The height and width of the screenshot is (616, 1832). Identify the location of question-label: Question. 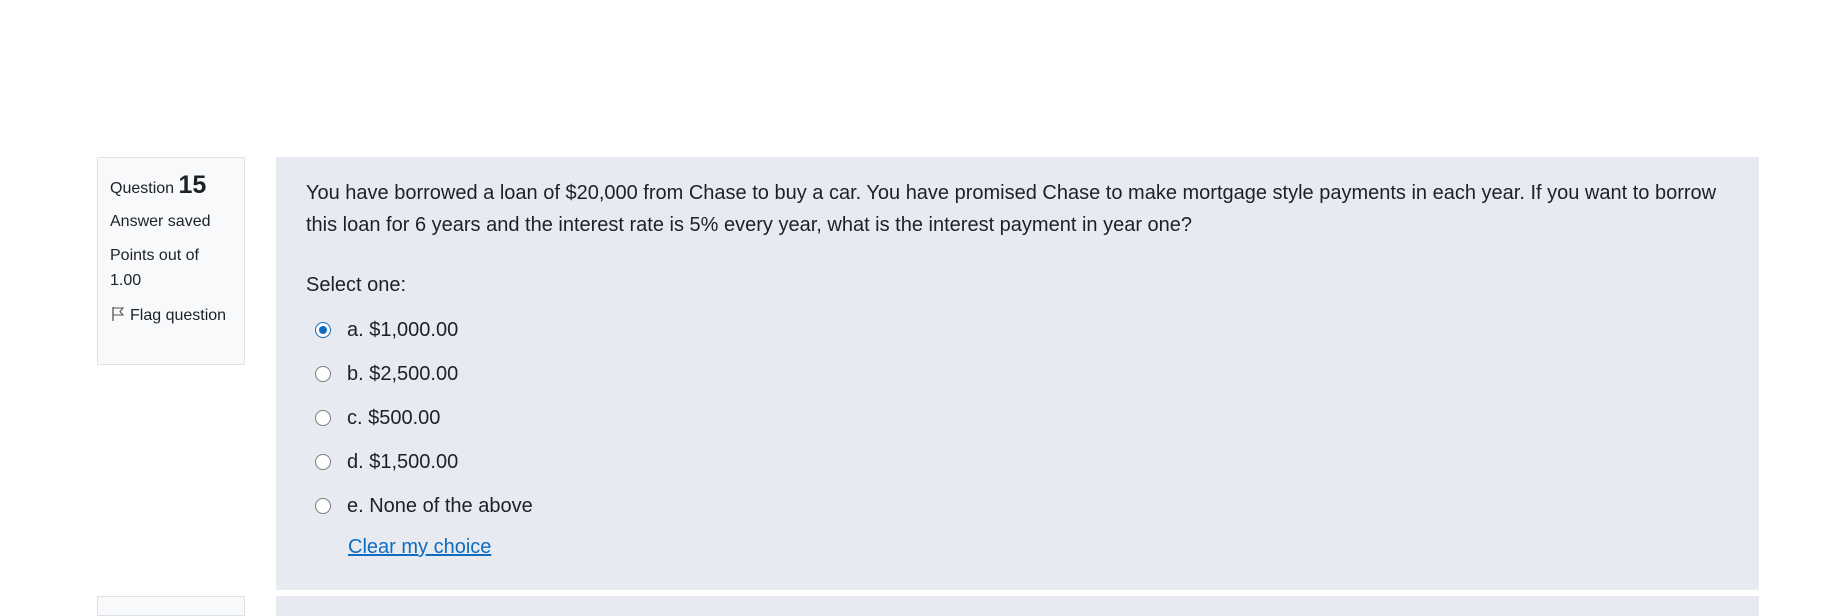
(142, 188).